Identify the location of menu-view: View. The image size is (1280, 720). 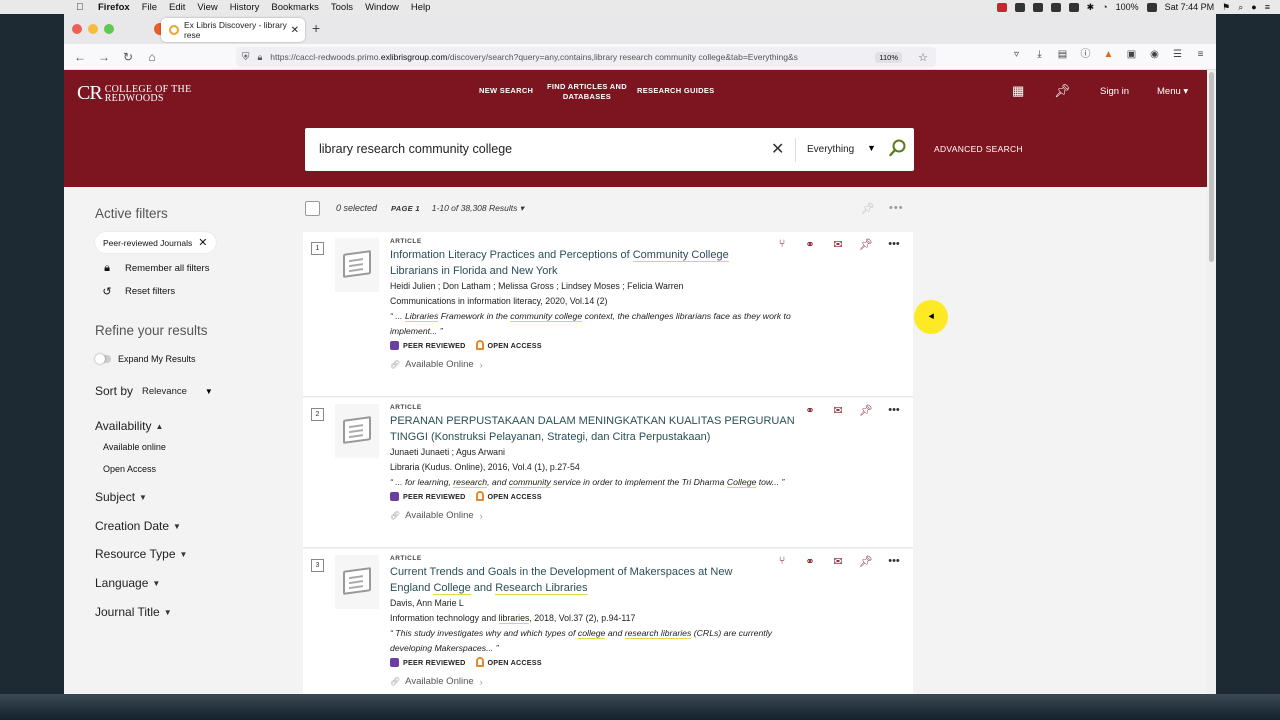
(207, 7).